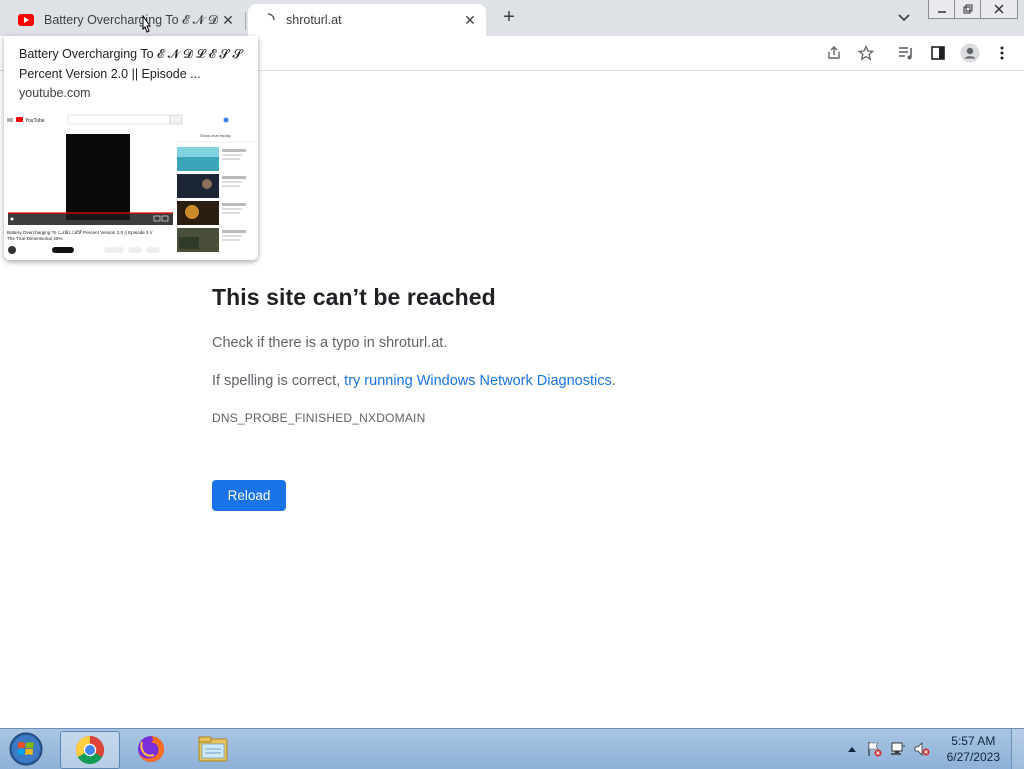  I want to click on media-control-icon, so click(906, 53).